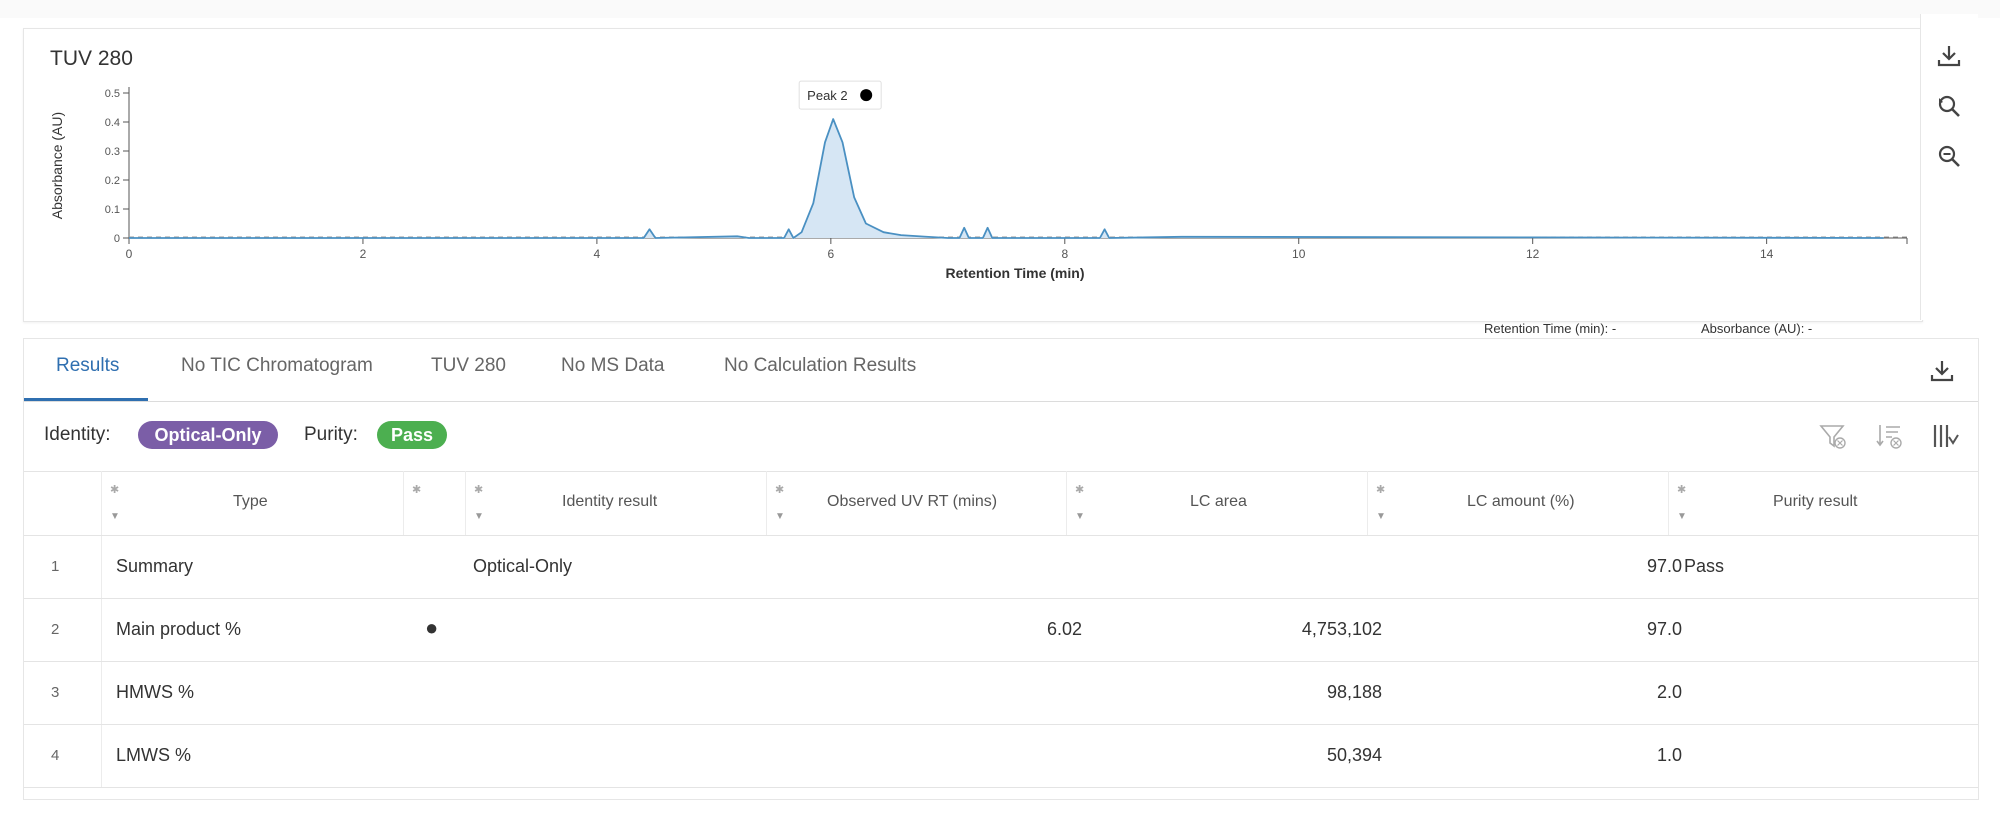 The width and height of the screenshot is (2000, 835). Describe the element at coordinates (87, 366) in the screenshot. I see `tab-results: Results` at that location.